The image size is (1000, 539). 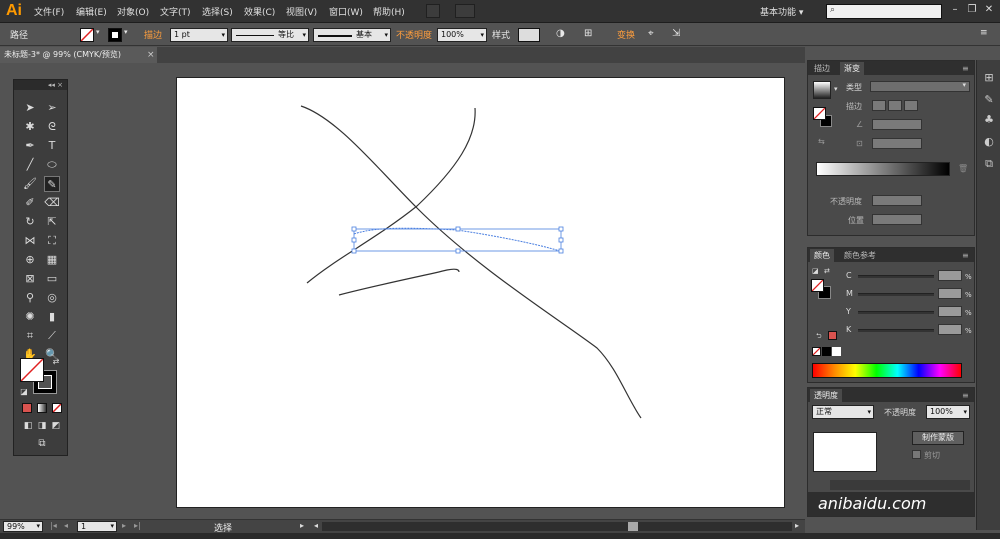 What do you see at coordinates (52, 336) in the screenshot?
I see `slice-tool-icon: ⟋` at bounding box center [52, 336].